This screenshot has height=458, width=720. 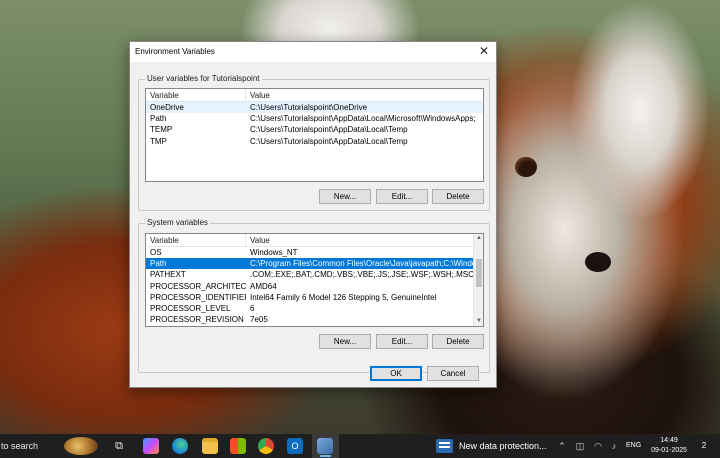 I want to click on outlook-icon: O, so click(x=295, y=446).